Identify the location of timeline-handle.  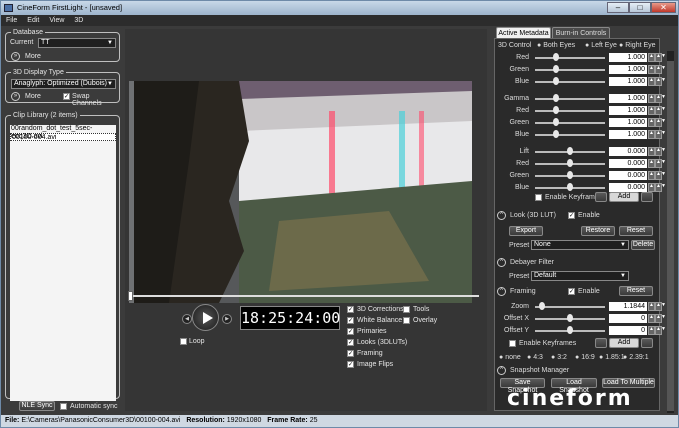
(130, 296).